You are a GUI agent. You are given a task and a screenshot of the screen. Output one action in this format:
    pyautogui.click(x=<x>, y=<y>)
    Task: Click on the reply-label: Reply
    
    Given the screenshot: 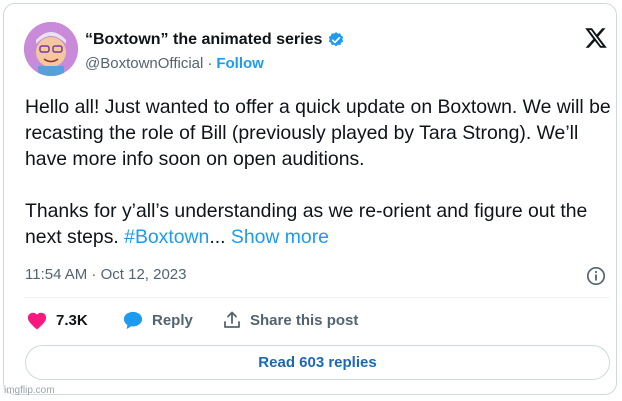 What is the action you would take?
    pyautogui.click(x=172, y=320)
    